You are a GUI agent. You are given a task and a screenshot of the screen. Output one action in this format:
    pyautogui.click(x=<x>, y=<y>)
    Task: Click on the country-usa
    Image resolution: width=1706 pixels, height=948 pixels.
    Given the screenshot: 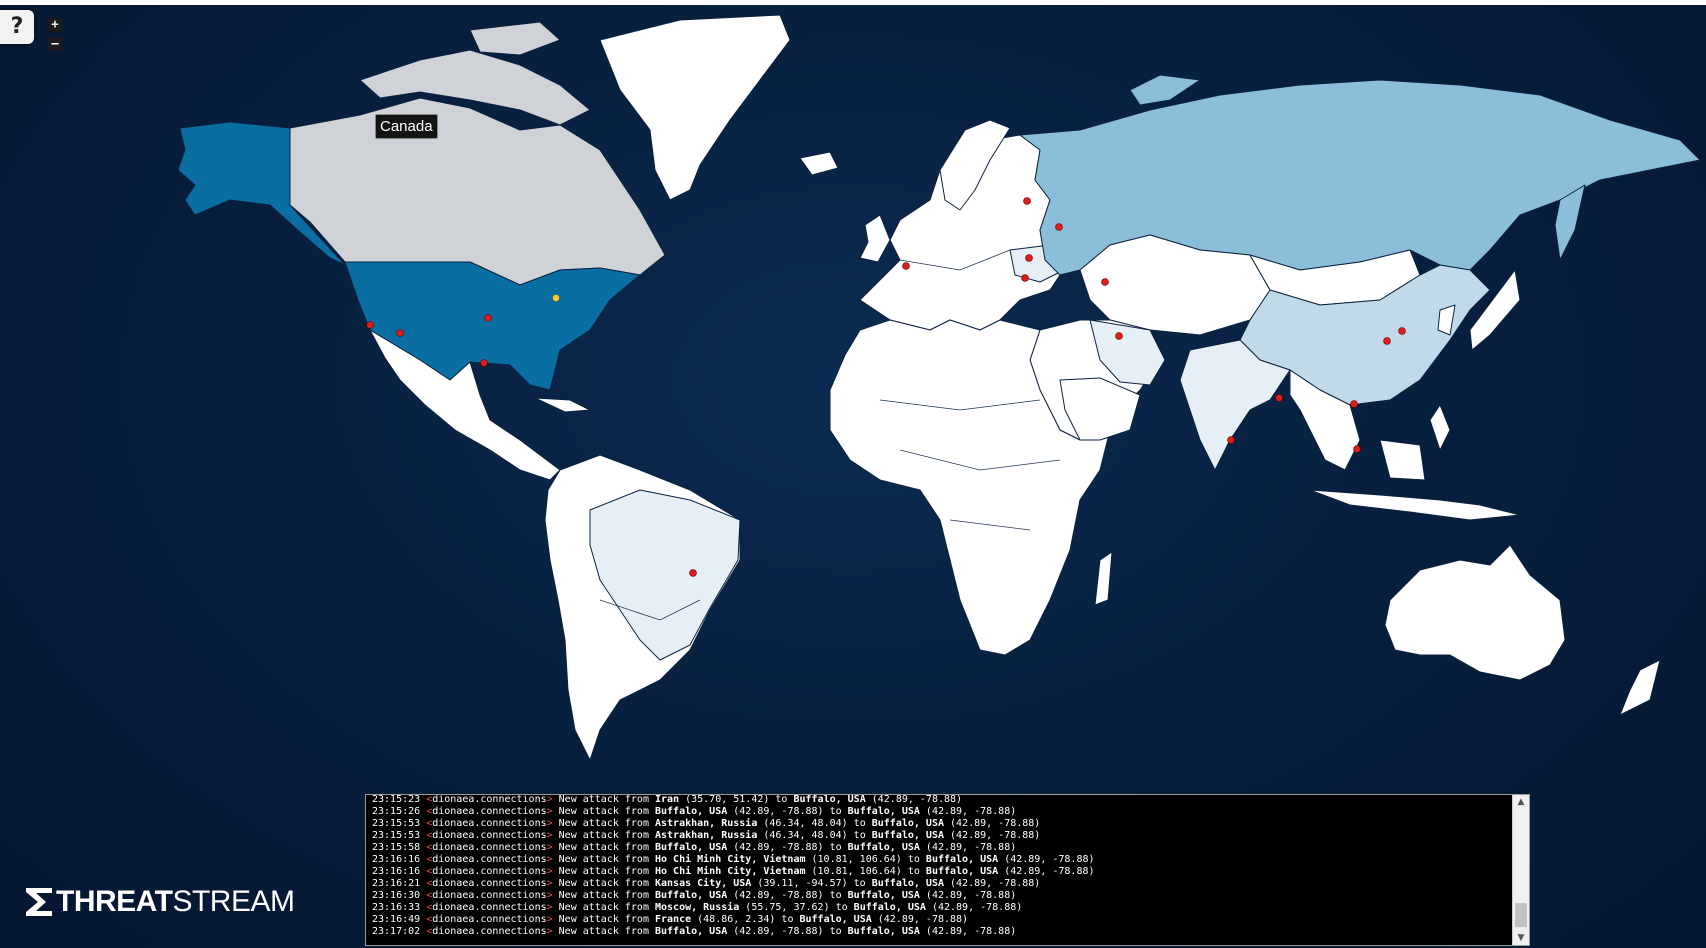 What is the action you would take?
    pyautogui.click(x=492, y=326)
    